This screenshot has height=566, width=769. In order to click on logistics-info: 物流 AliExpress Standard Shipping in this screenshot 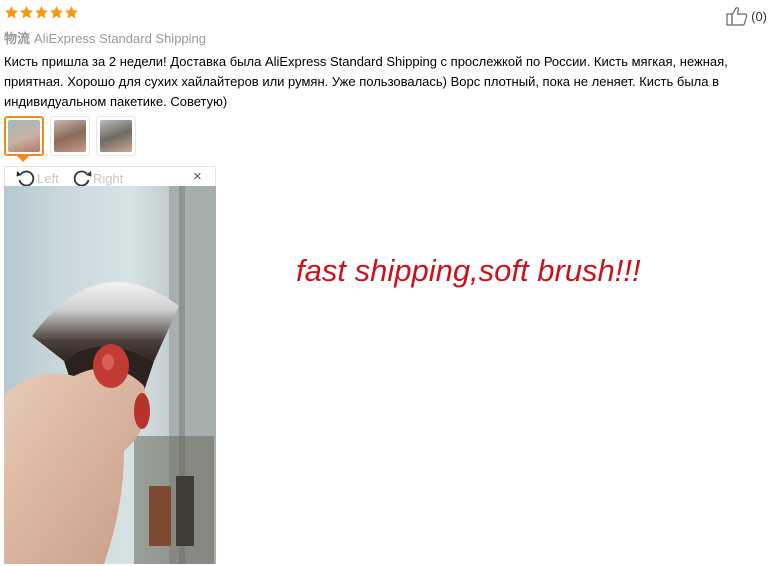, I will do `click(105, 37)`.